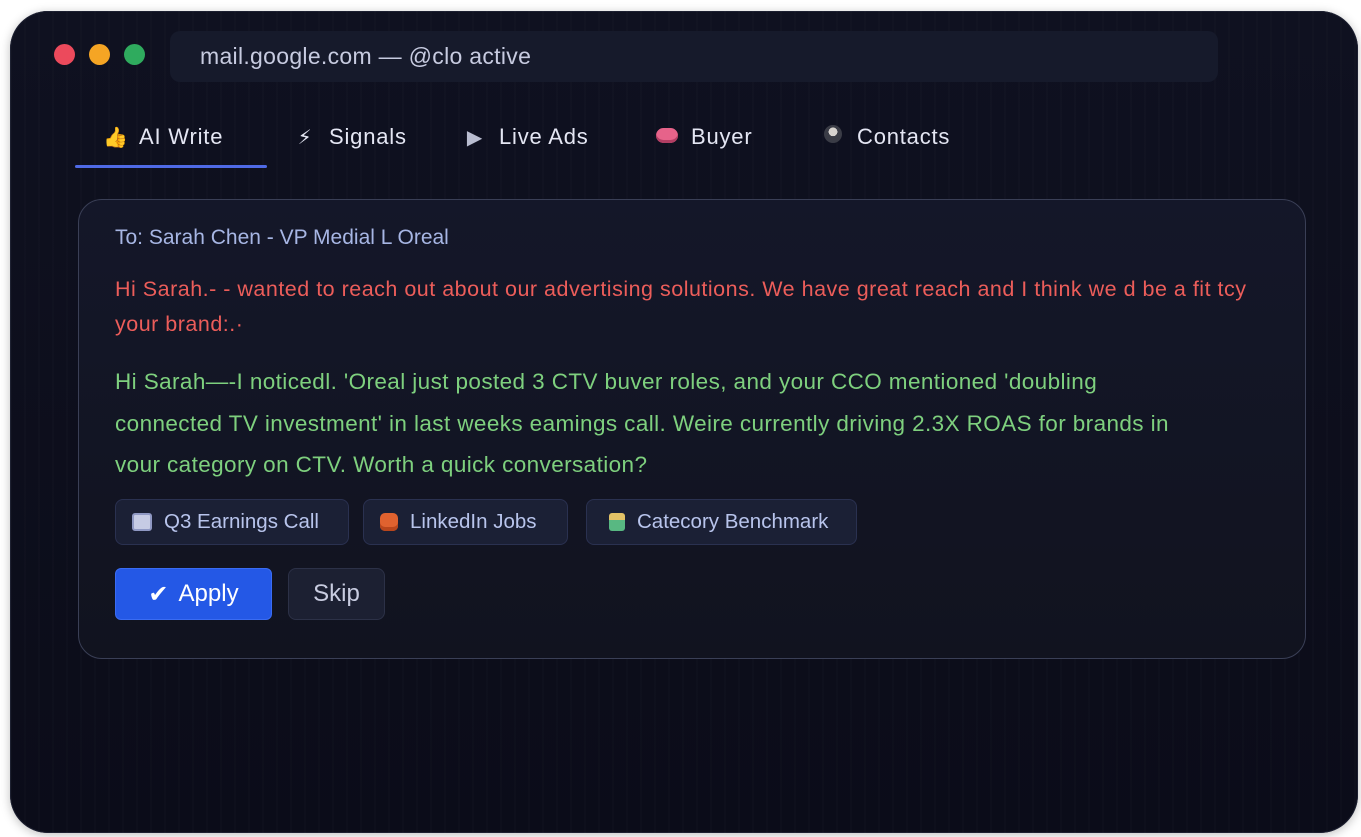  I want to click on action-buttons: ✔ Apply Skip, so click(250, 594).